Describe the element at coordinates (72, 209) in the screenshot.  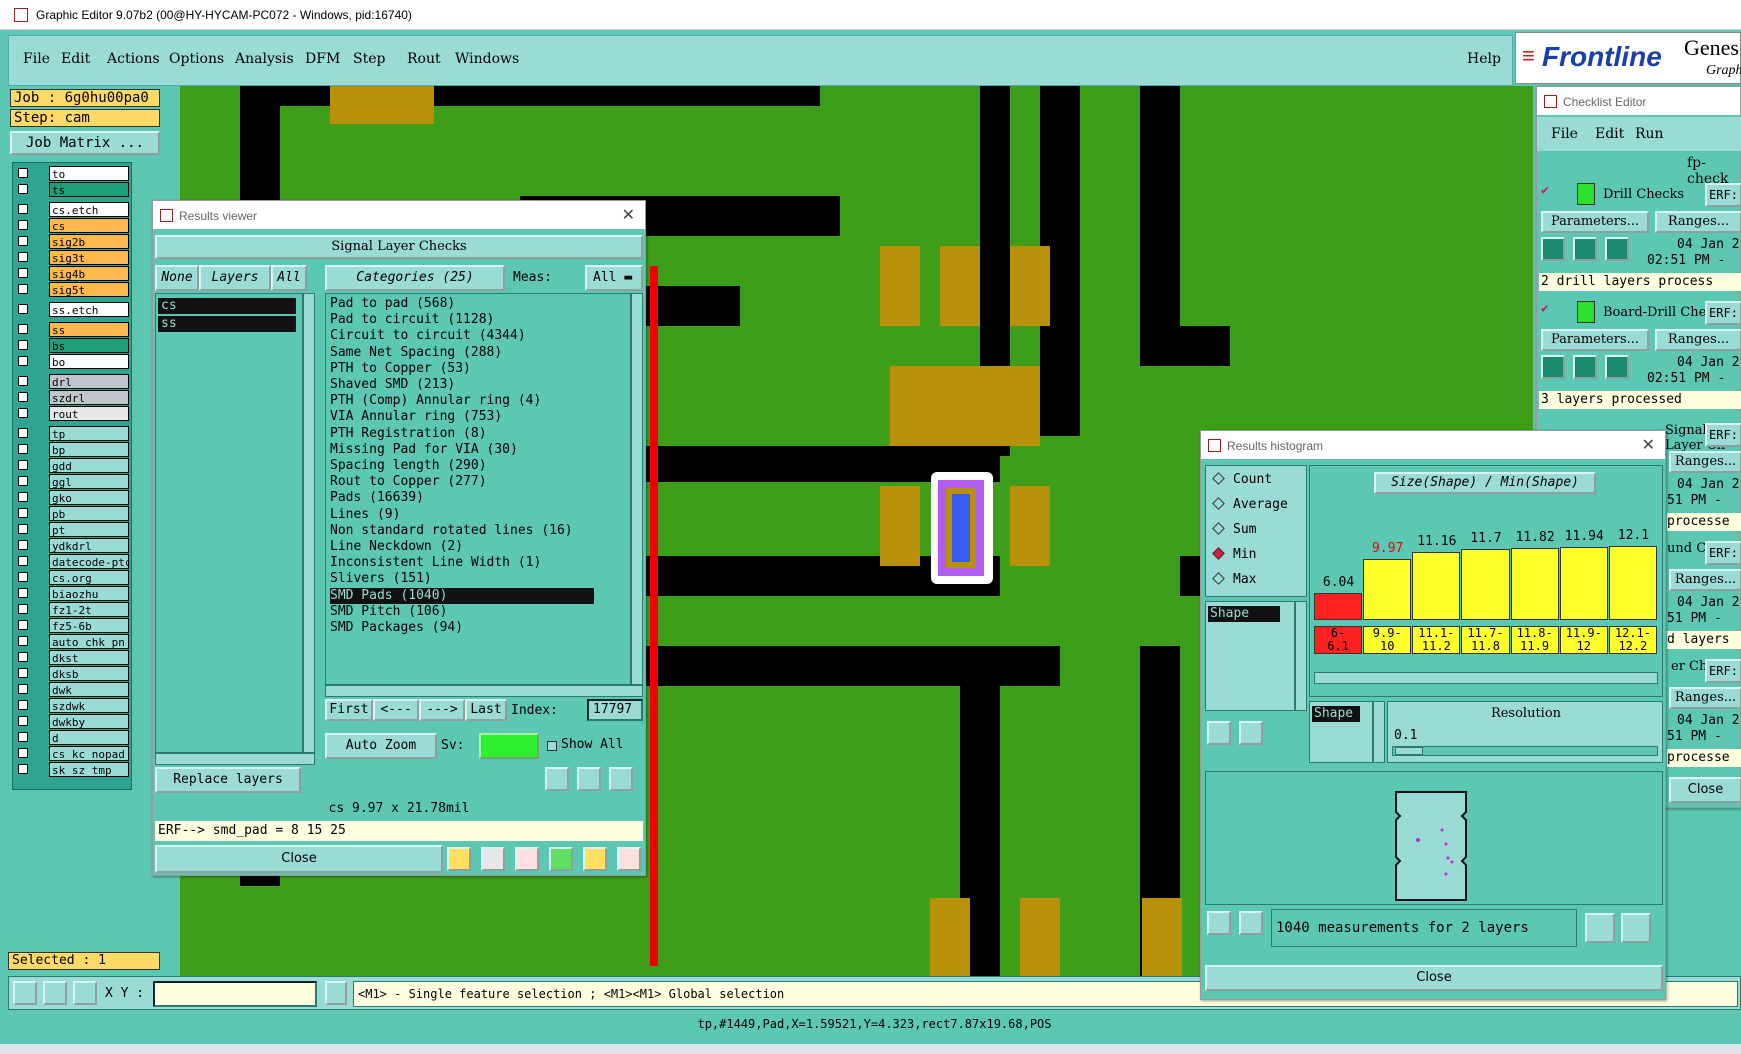
I see `layer-row: cs.etch` at that location.